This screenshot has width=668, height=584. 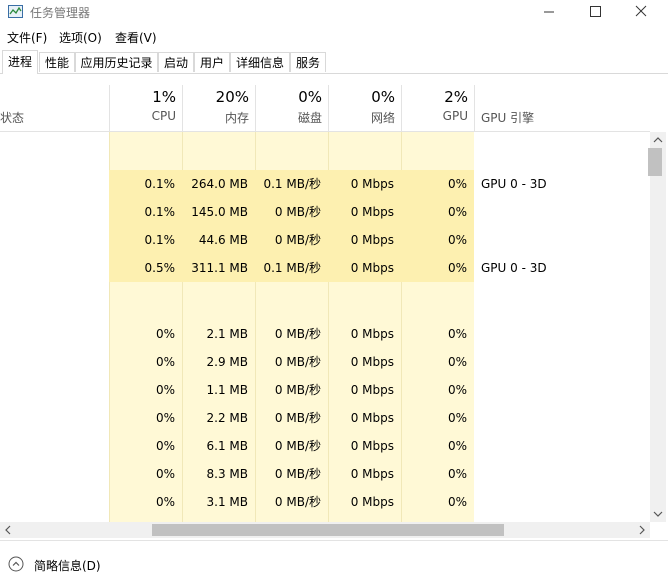 I want to click on menu-file: 文件(F), so click(x=27, y=37).